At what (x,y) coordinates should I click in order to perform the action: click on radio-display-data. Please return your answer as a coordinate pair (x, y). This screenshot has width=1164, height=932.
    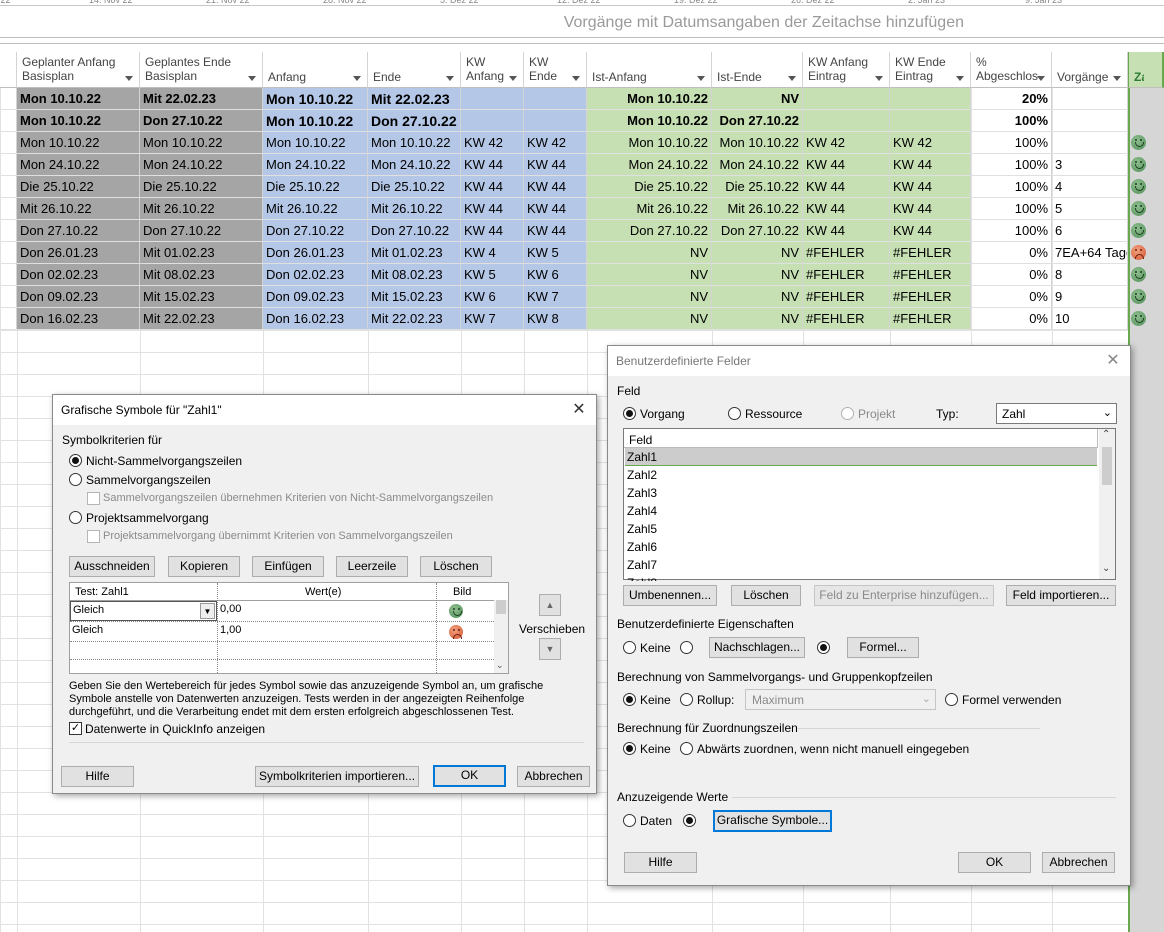
    Looking at the image, I should click on (629, 820).